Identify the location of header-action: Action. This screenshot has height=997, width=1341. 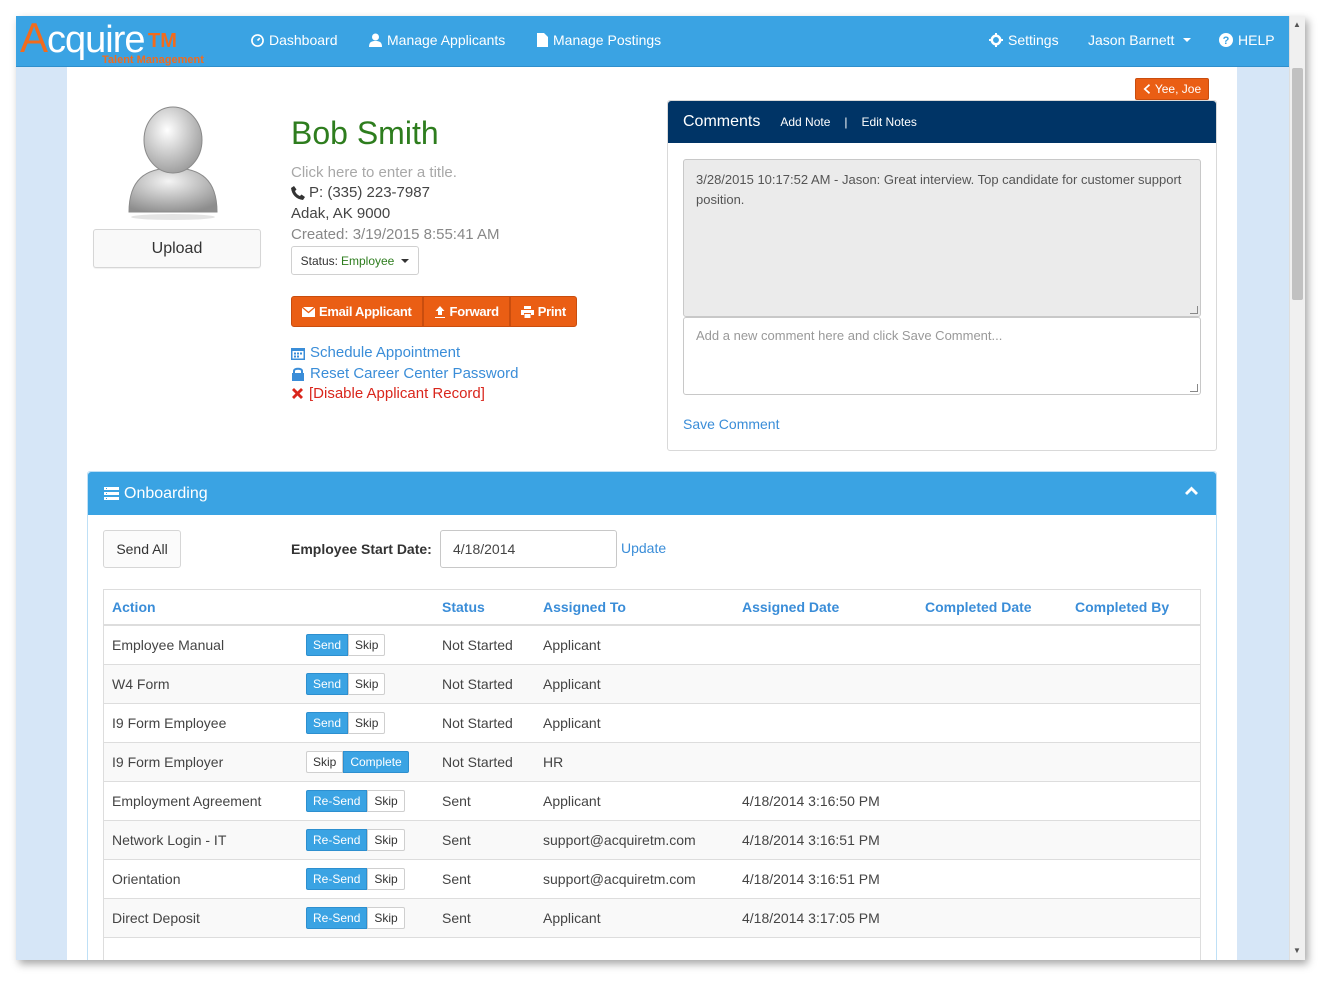
(134, 607).